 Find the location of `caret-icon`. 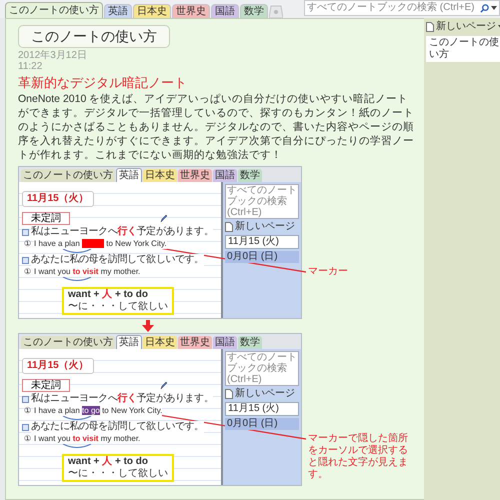

caret-icon is located at coordinates (494, 8).